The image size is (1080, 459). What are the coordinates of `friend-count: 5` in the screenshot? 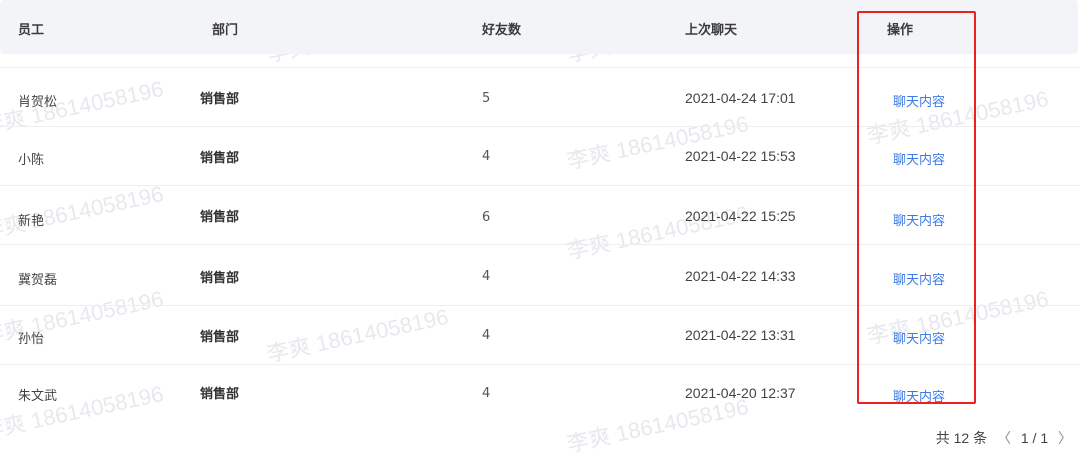 It's located at (486, 98).